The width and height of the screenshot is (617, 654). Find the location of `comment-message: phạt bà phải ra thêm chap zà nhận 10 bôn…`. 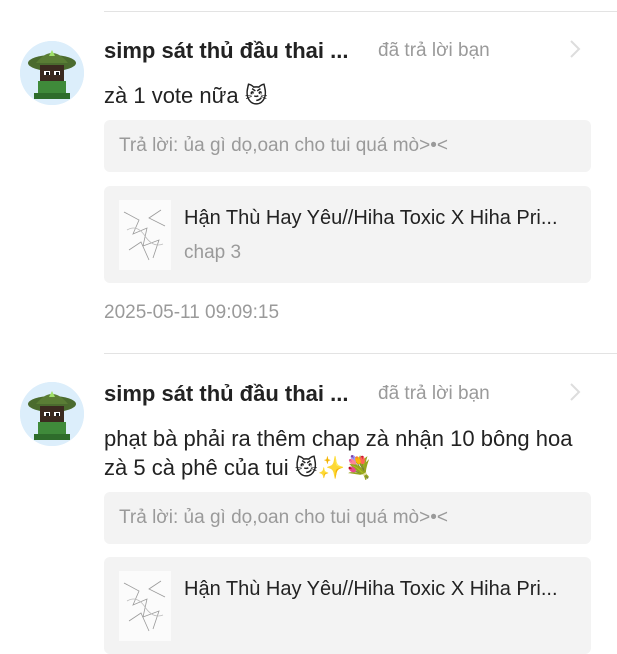

comment-message: phạt bà phải ra thêm chap zà nhận 10 bôn… is located at coordinates (338, 453).